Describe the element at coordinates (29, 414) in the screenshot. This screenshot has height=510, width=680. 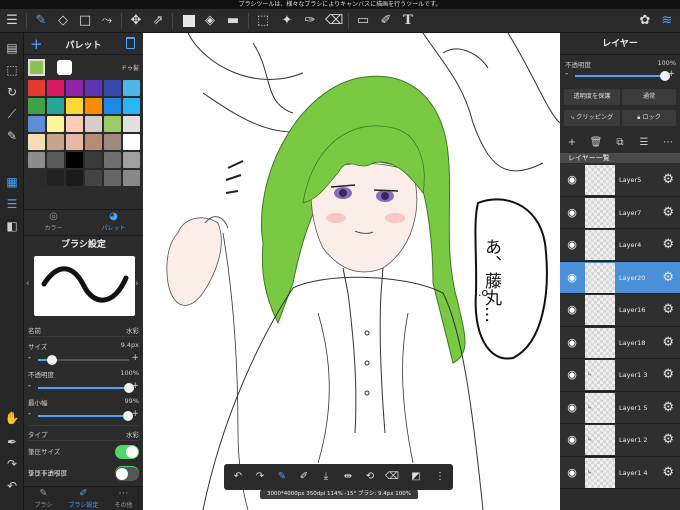
I see `minus-icon: -` at that location.